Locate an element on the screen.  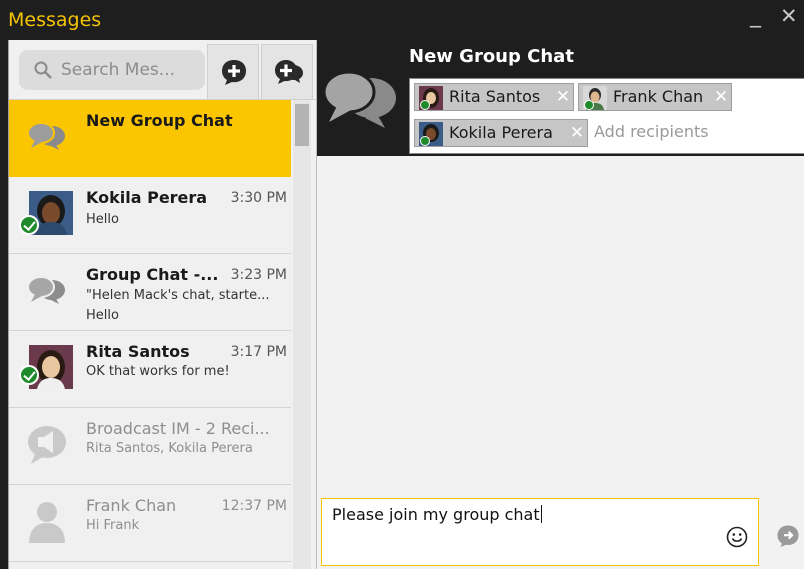
new-group-chat-button is located at coordinates (287, 72).